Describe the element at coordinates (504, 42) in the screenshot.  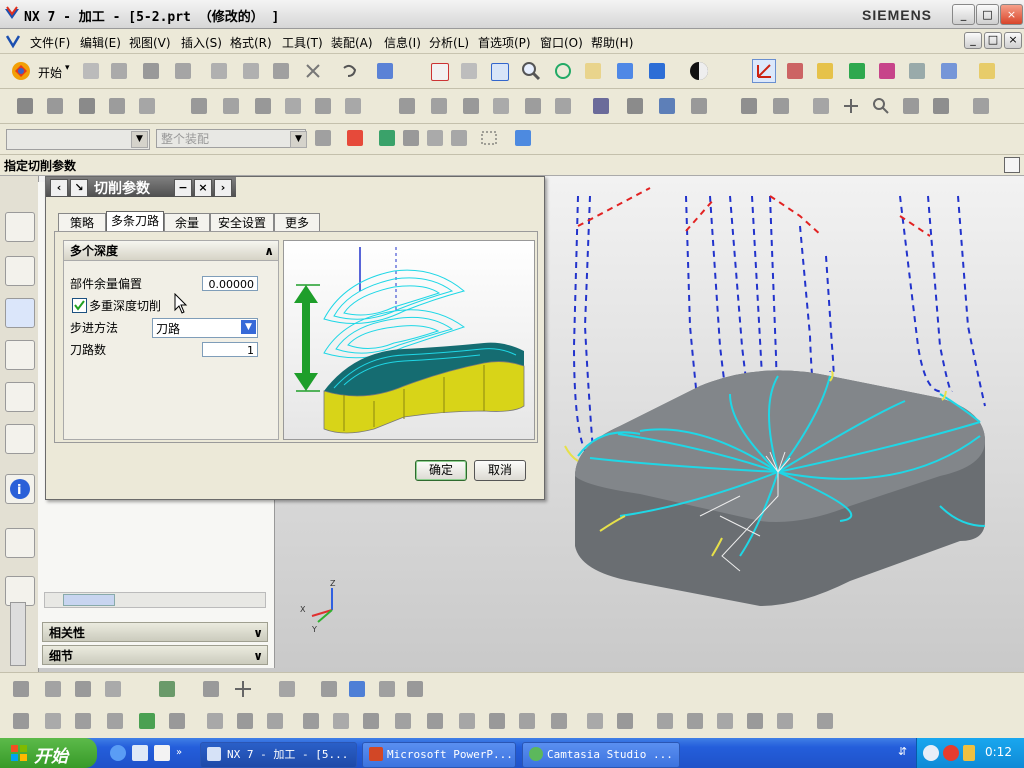
I see `menu-preferences: 首选项(P)` at that location.